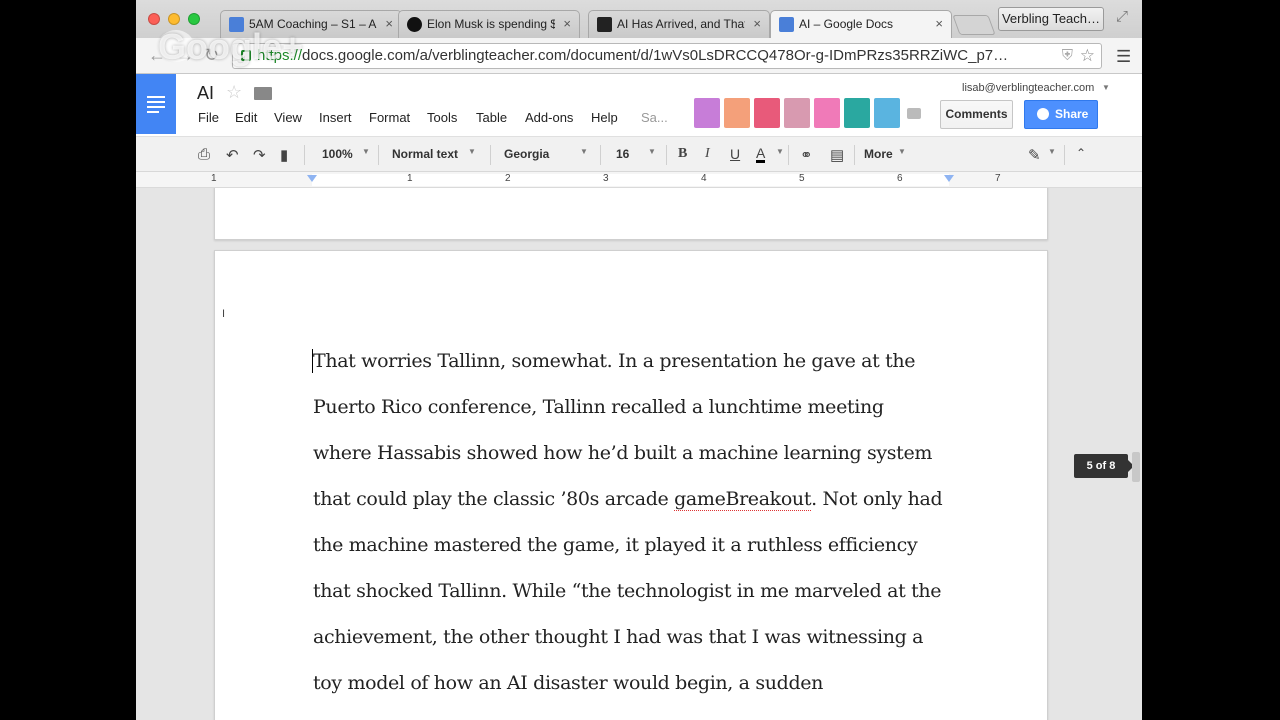 The image size is (1280, 720). I want to click on star-icon: ☆, so click(234, 92).